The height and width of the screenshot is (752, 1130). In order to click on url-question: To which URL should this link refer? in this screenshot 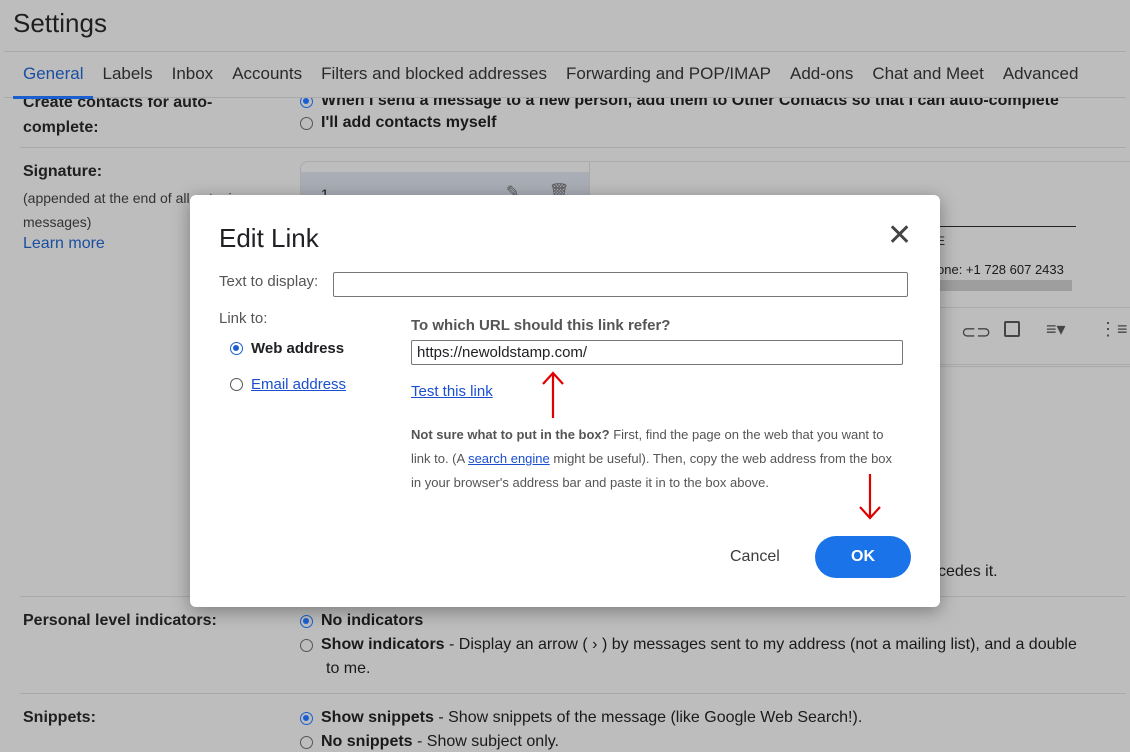, I will do `click(541, 325)`.